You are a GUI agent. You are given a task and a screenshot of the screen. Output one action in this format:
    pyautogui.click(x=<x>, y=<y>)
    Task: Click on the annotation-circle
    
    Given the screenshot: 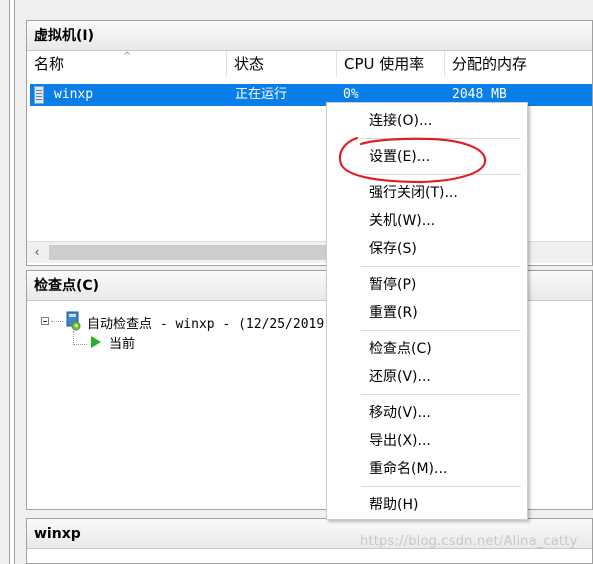 What is the action you would take?
    pyautogui.click(x=412, y=160)
    